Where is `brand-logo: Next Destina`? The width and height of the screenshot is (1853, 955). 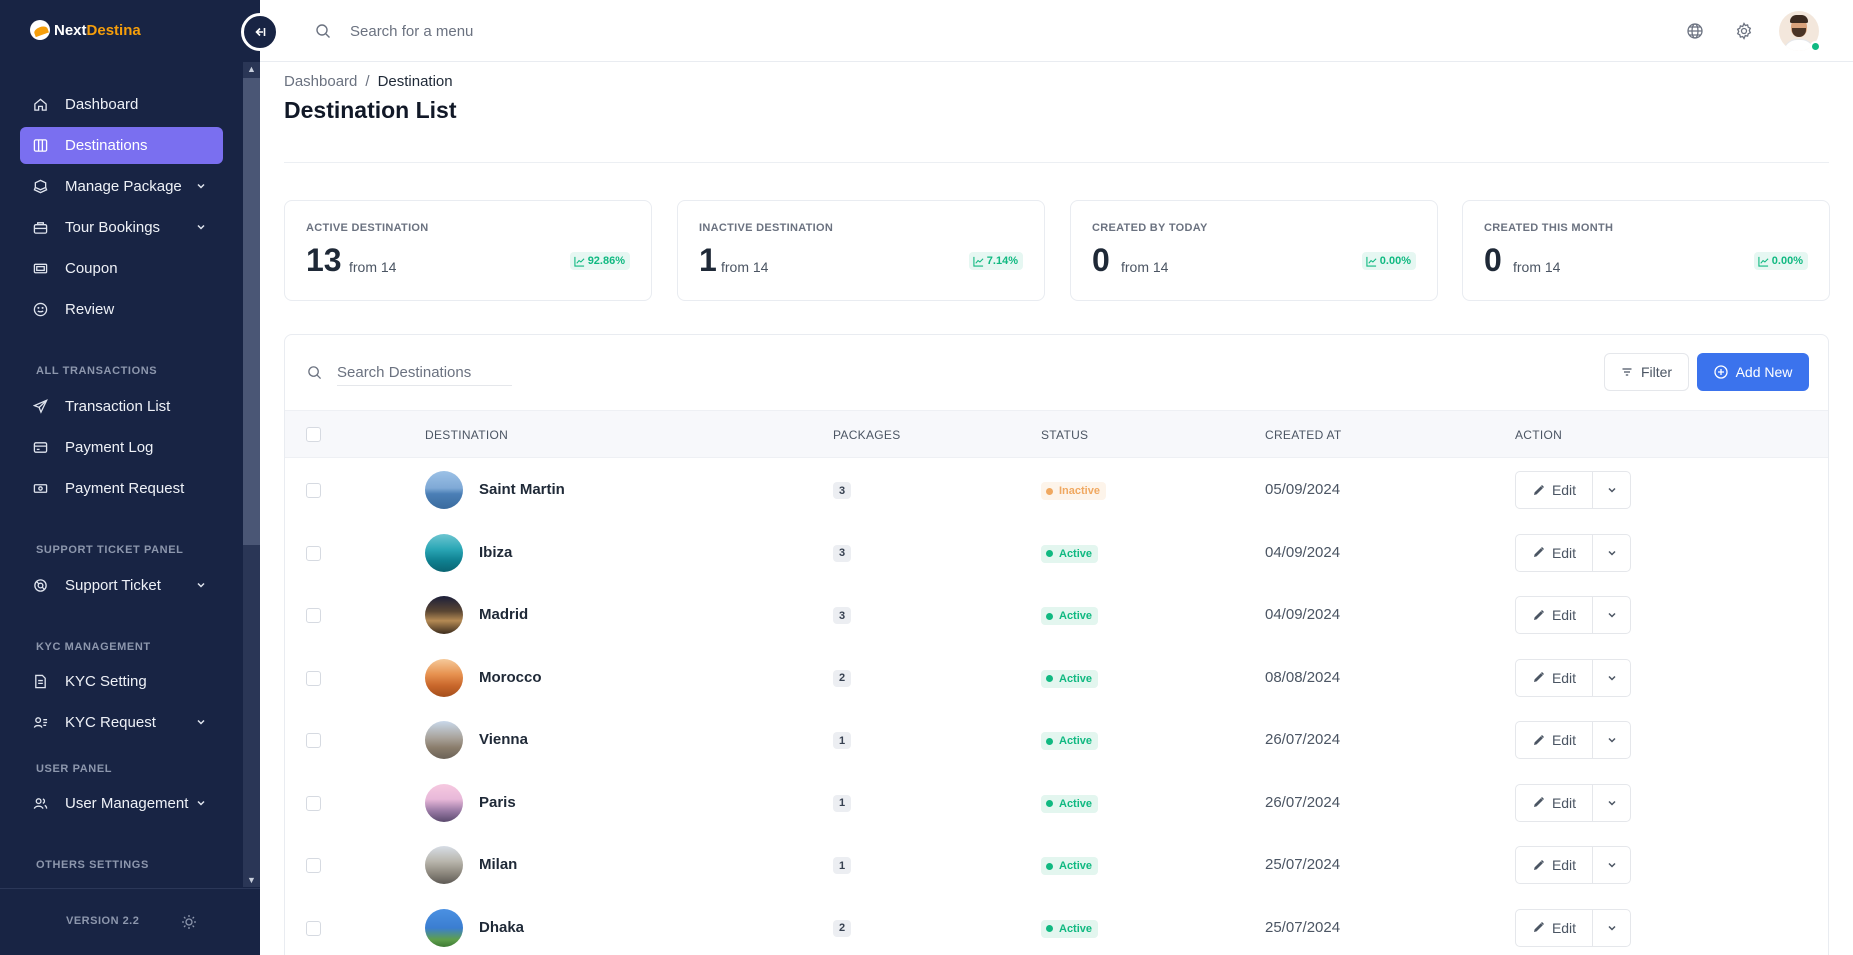
brand-logo: Next Destina is located at coordinates (85, 30).